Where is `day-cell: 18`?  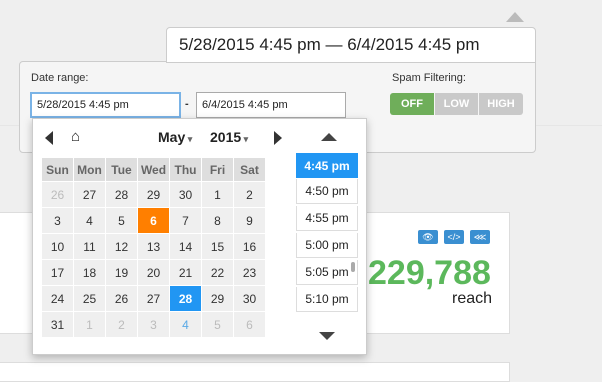
day-cell: 18 is located at coordinates (89, 272).